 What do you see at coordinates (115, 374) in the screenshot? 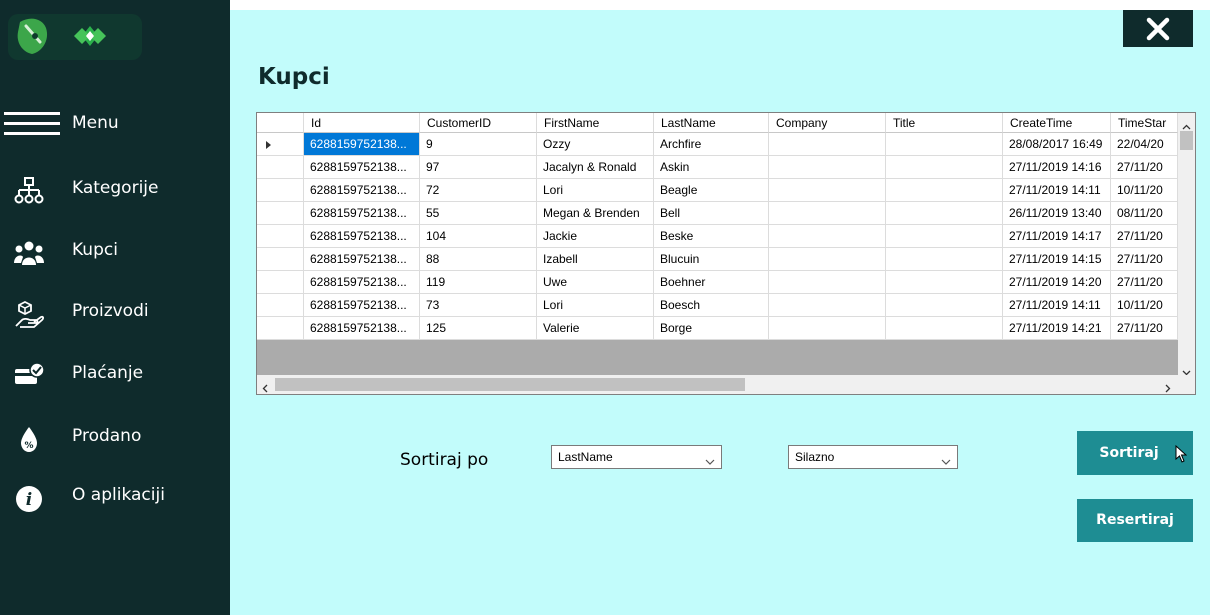
I see `sidebar-item-placanje: Plaćanje` at bounding box center [115, 374].